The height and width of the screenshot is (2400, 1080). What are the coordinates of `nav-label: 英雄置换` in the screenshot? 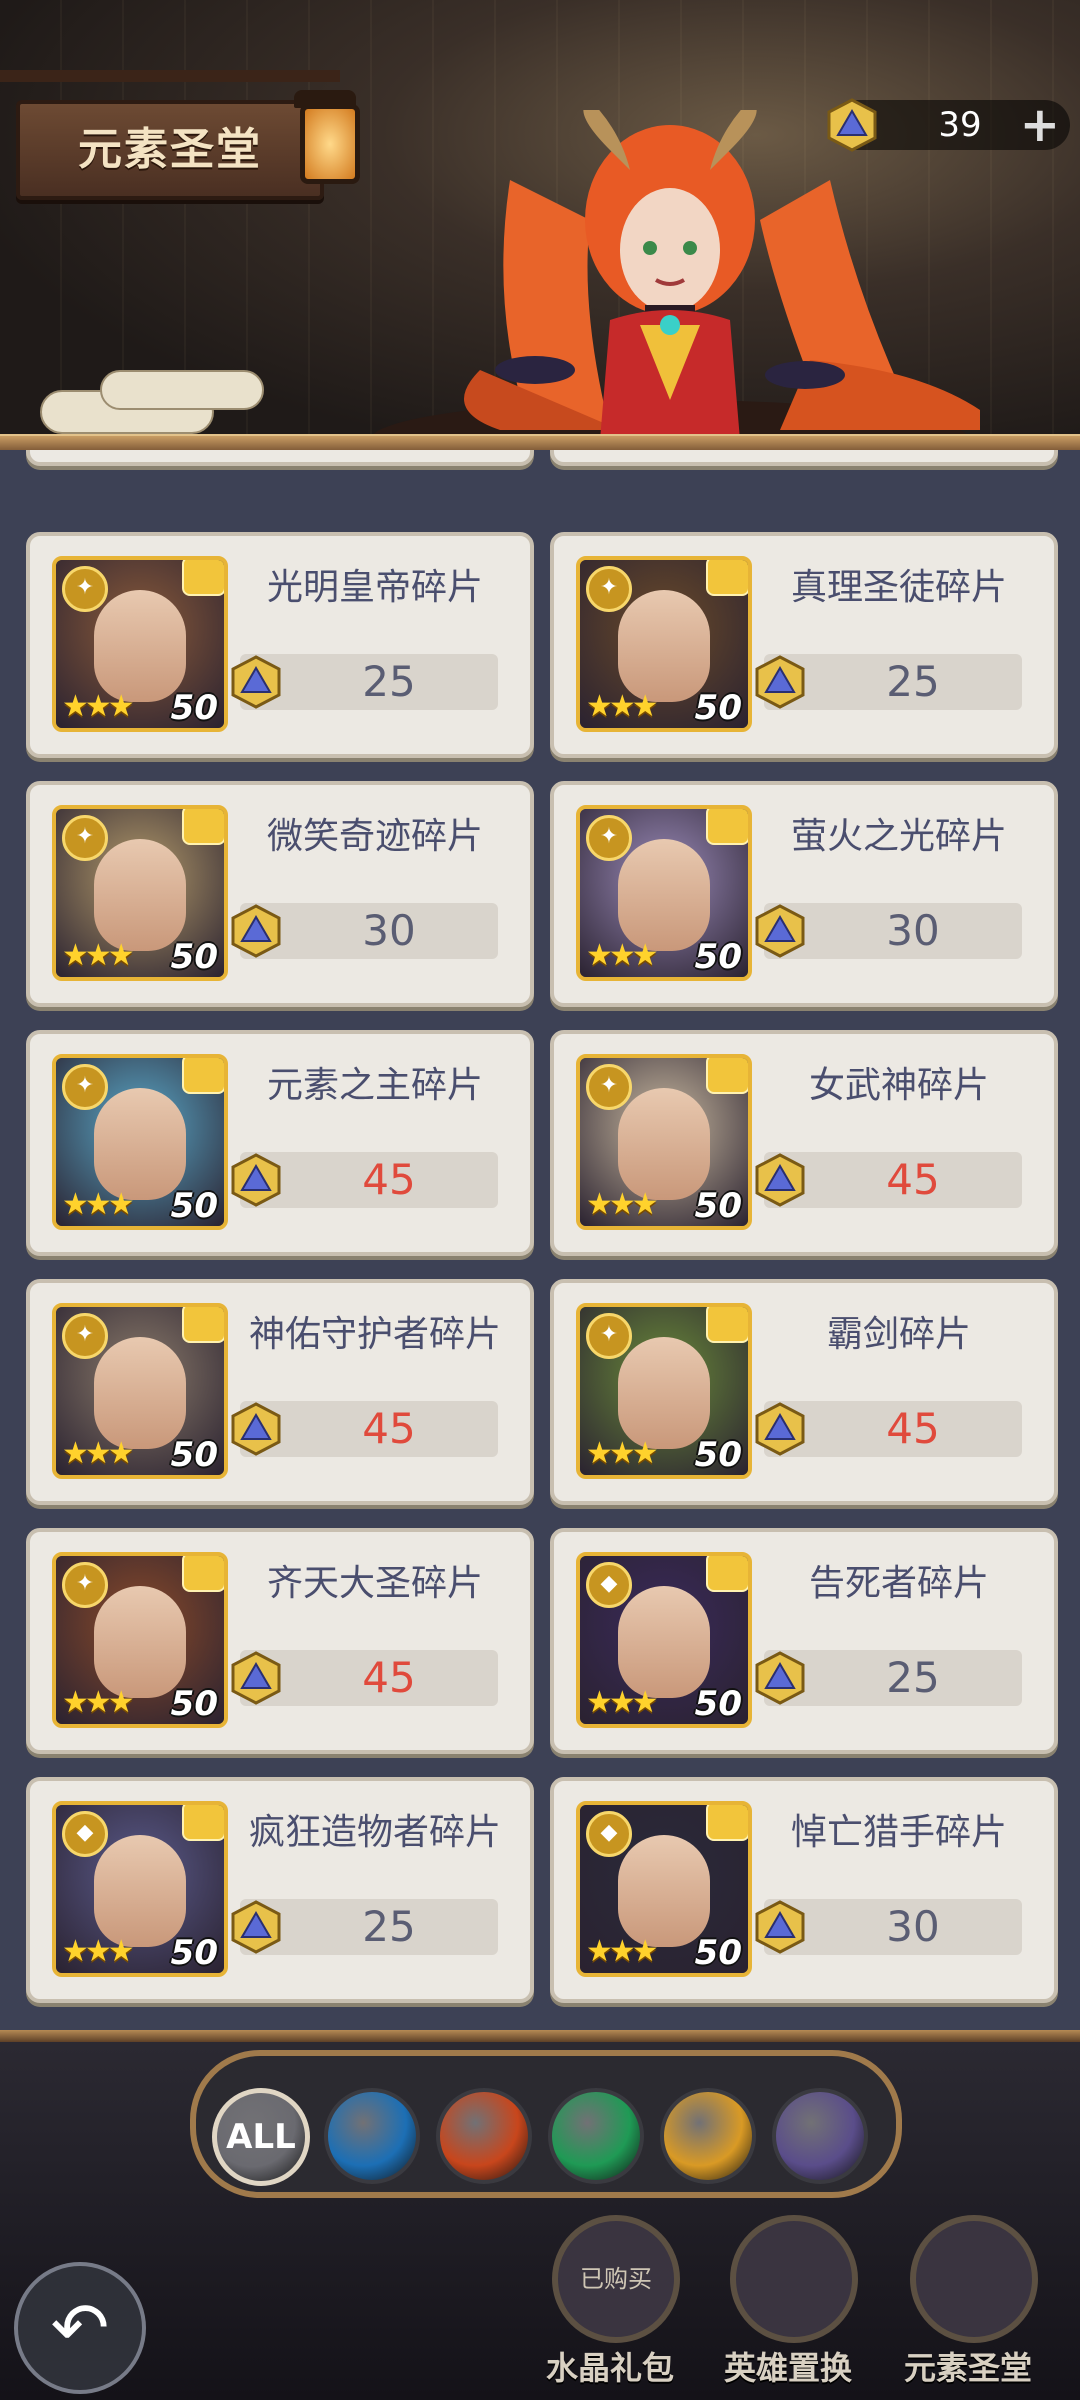 It's located at (787, 2368).